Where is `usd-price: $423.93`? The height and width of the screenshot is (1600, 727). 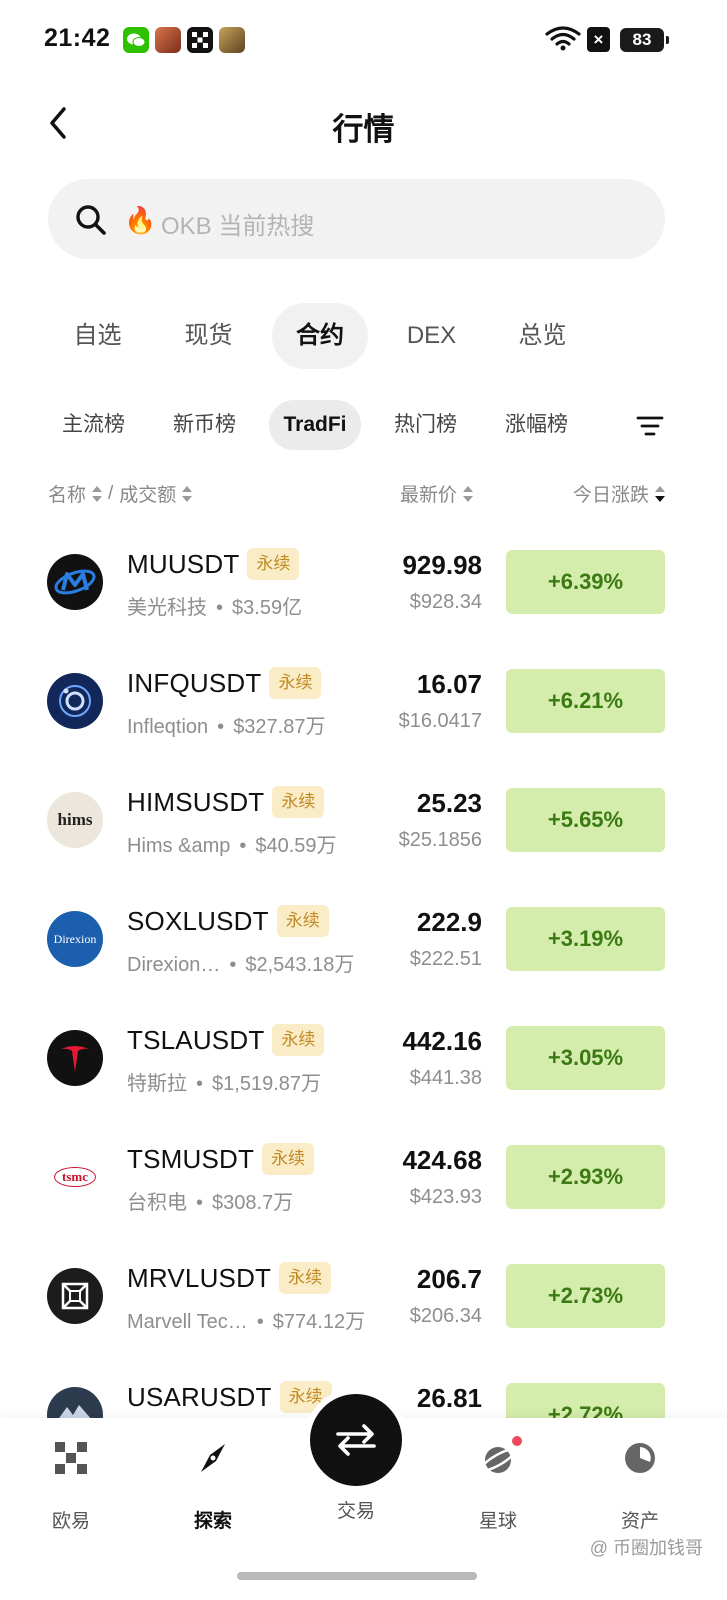 usd-price: $423.93 is located at coordinates (445, 1197).